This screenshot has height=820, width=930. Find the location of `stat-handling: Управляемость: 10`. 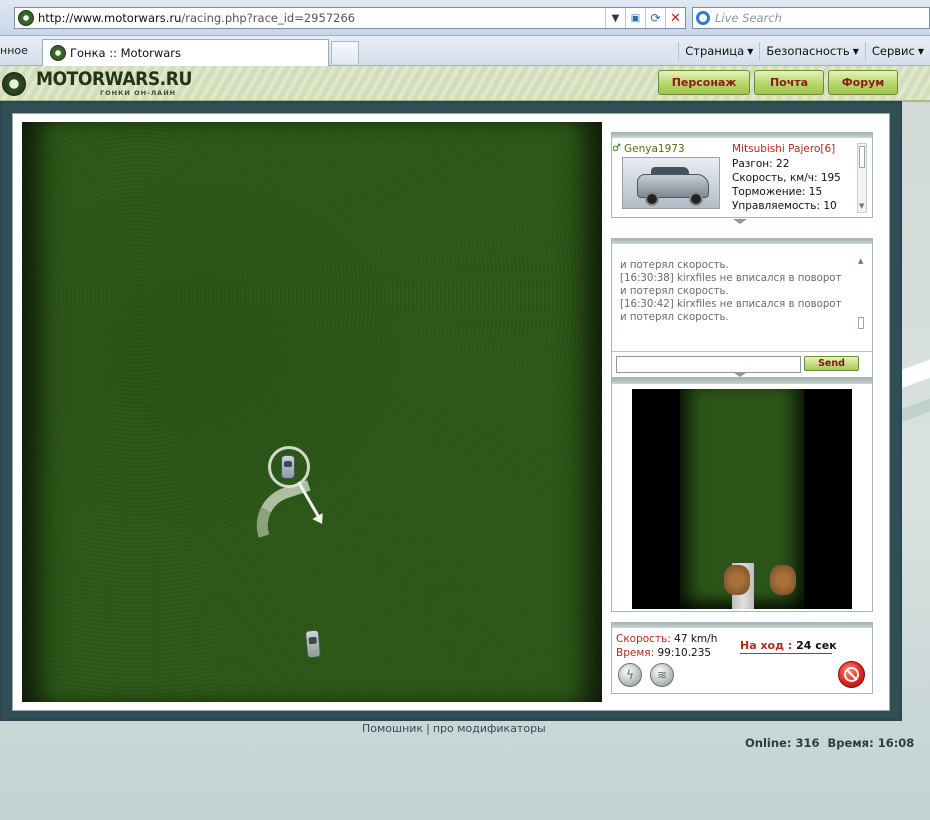

stat-handling: Управляемость: 10 is located at coordinates (784, 206).